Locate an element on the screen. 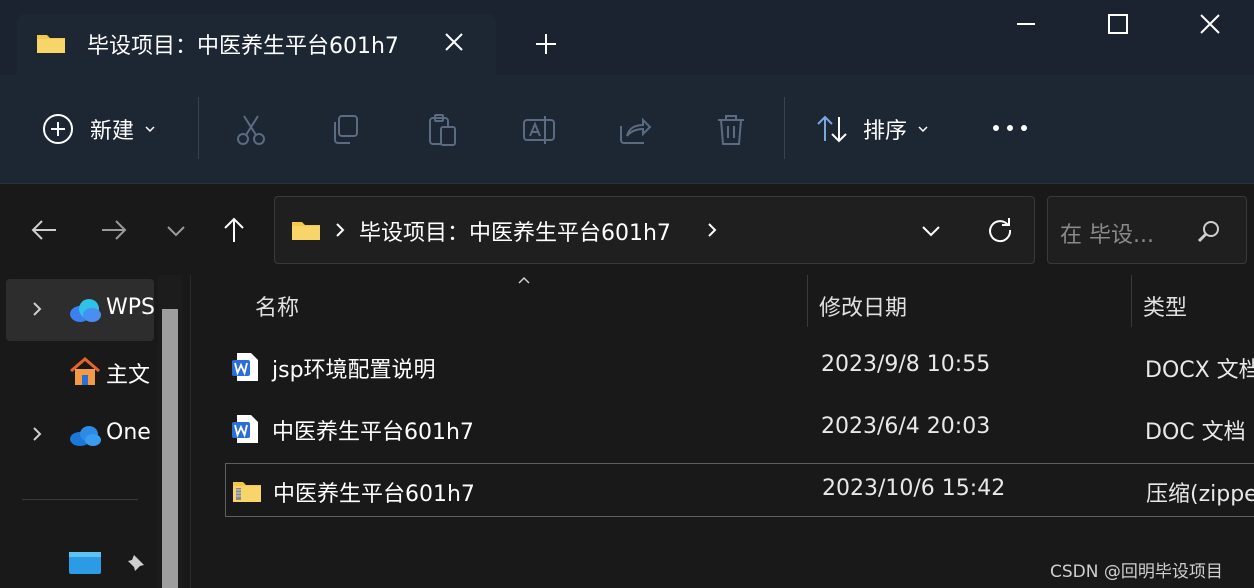 The width and height of the screenshot is (1254, 588). share-icon is located at coordinates (635, 130).